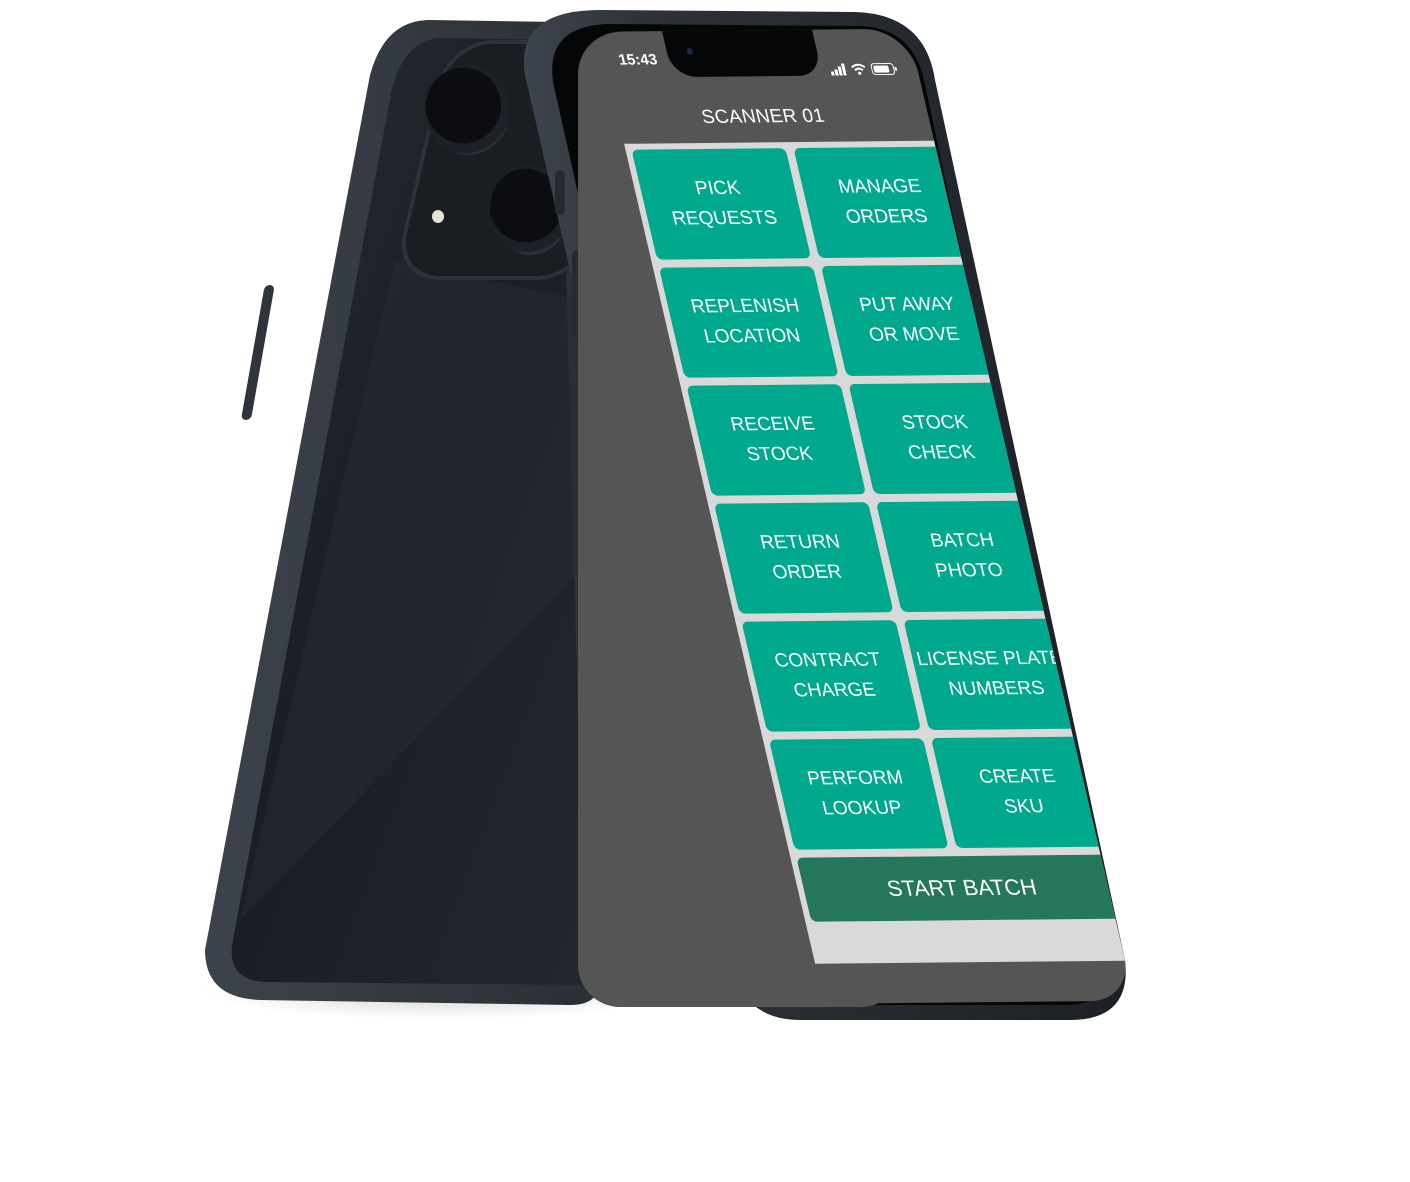  Describe the element at coordinates (962, 541) in the screenshot. I see `tile-label: BATCH` at that location.